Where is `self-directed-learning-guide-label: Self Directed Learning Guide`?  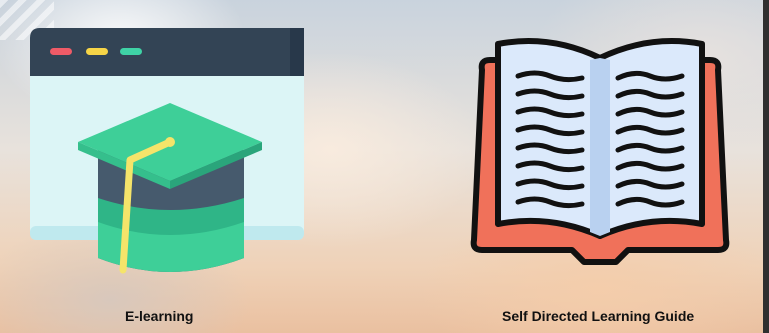
self-directed-learning-guide-label: Self Directed Learning Guide is located at coordinates (598, 316).